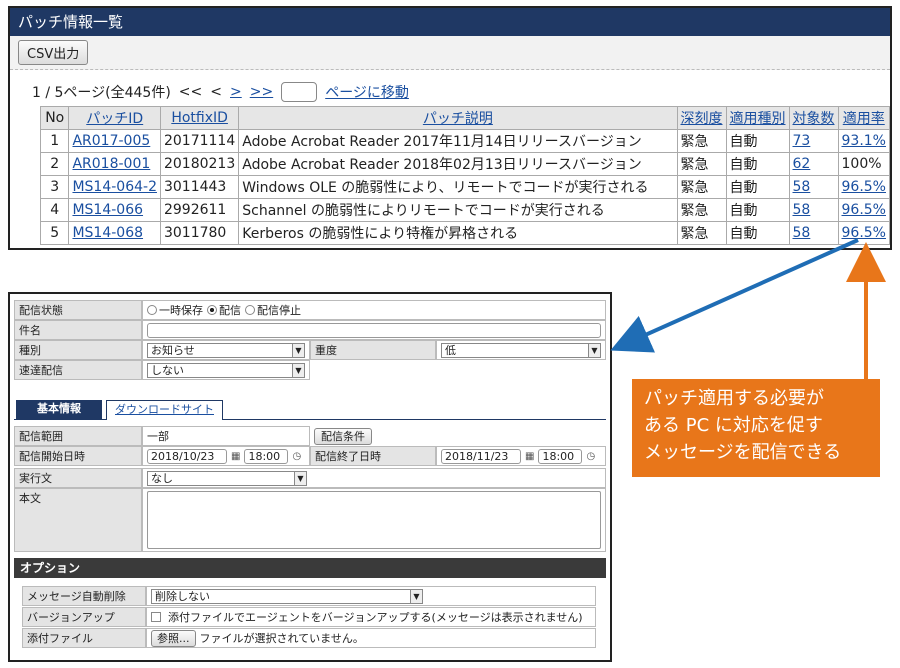  I want to click on annotation-arrows, so click(748, 308).